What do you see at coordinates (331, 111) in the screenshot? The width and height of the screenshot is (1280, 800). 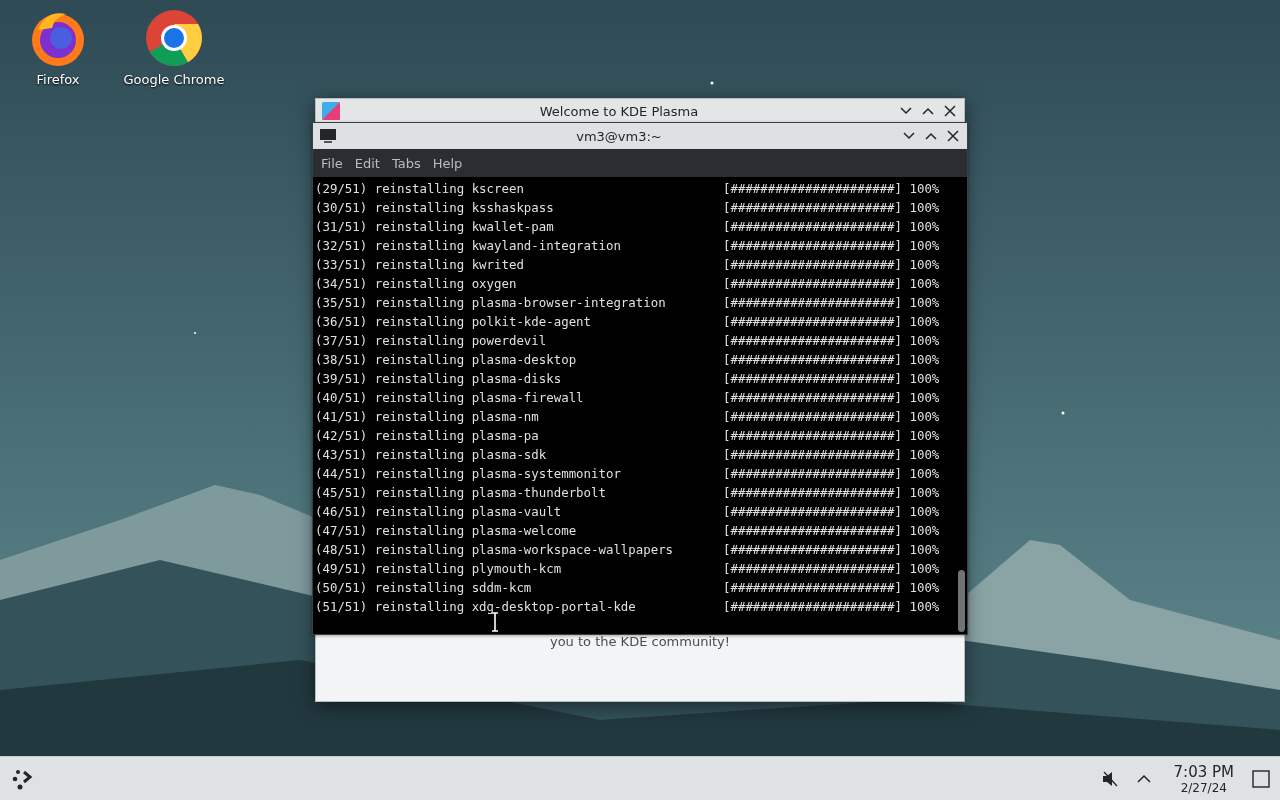 I see `app-icon` at bounding box center [331, 111].